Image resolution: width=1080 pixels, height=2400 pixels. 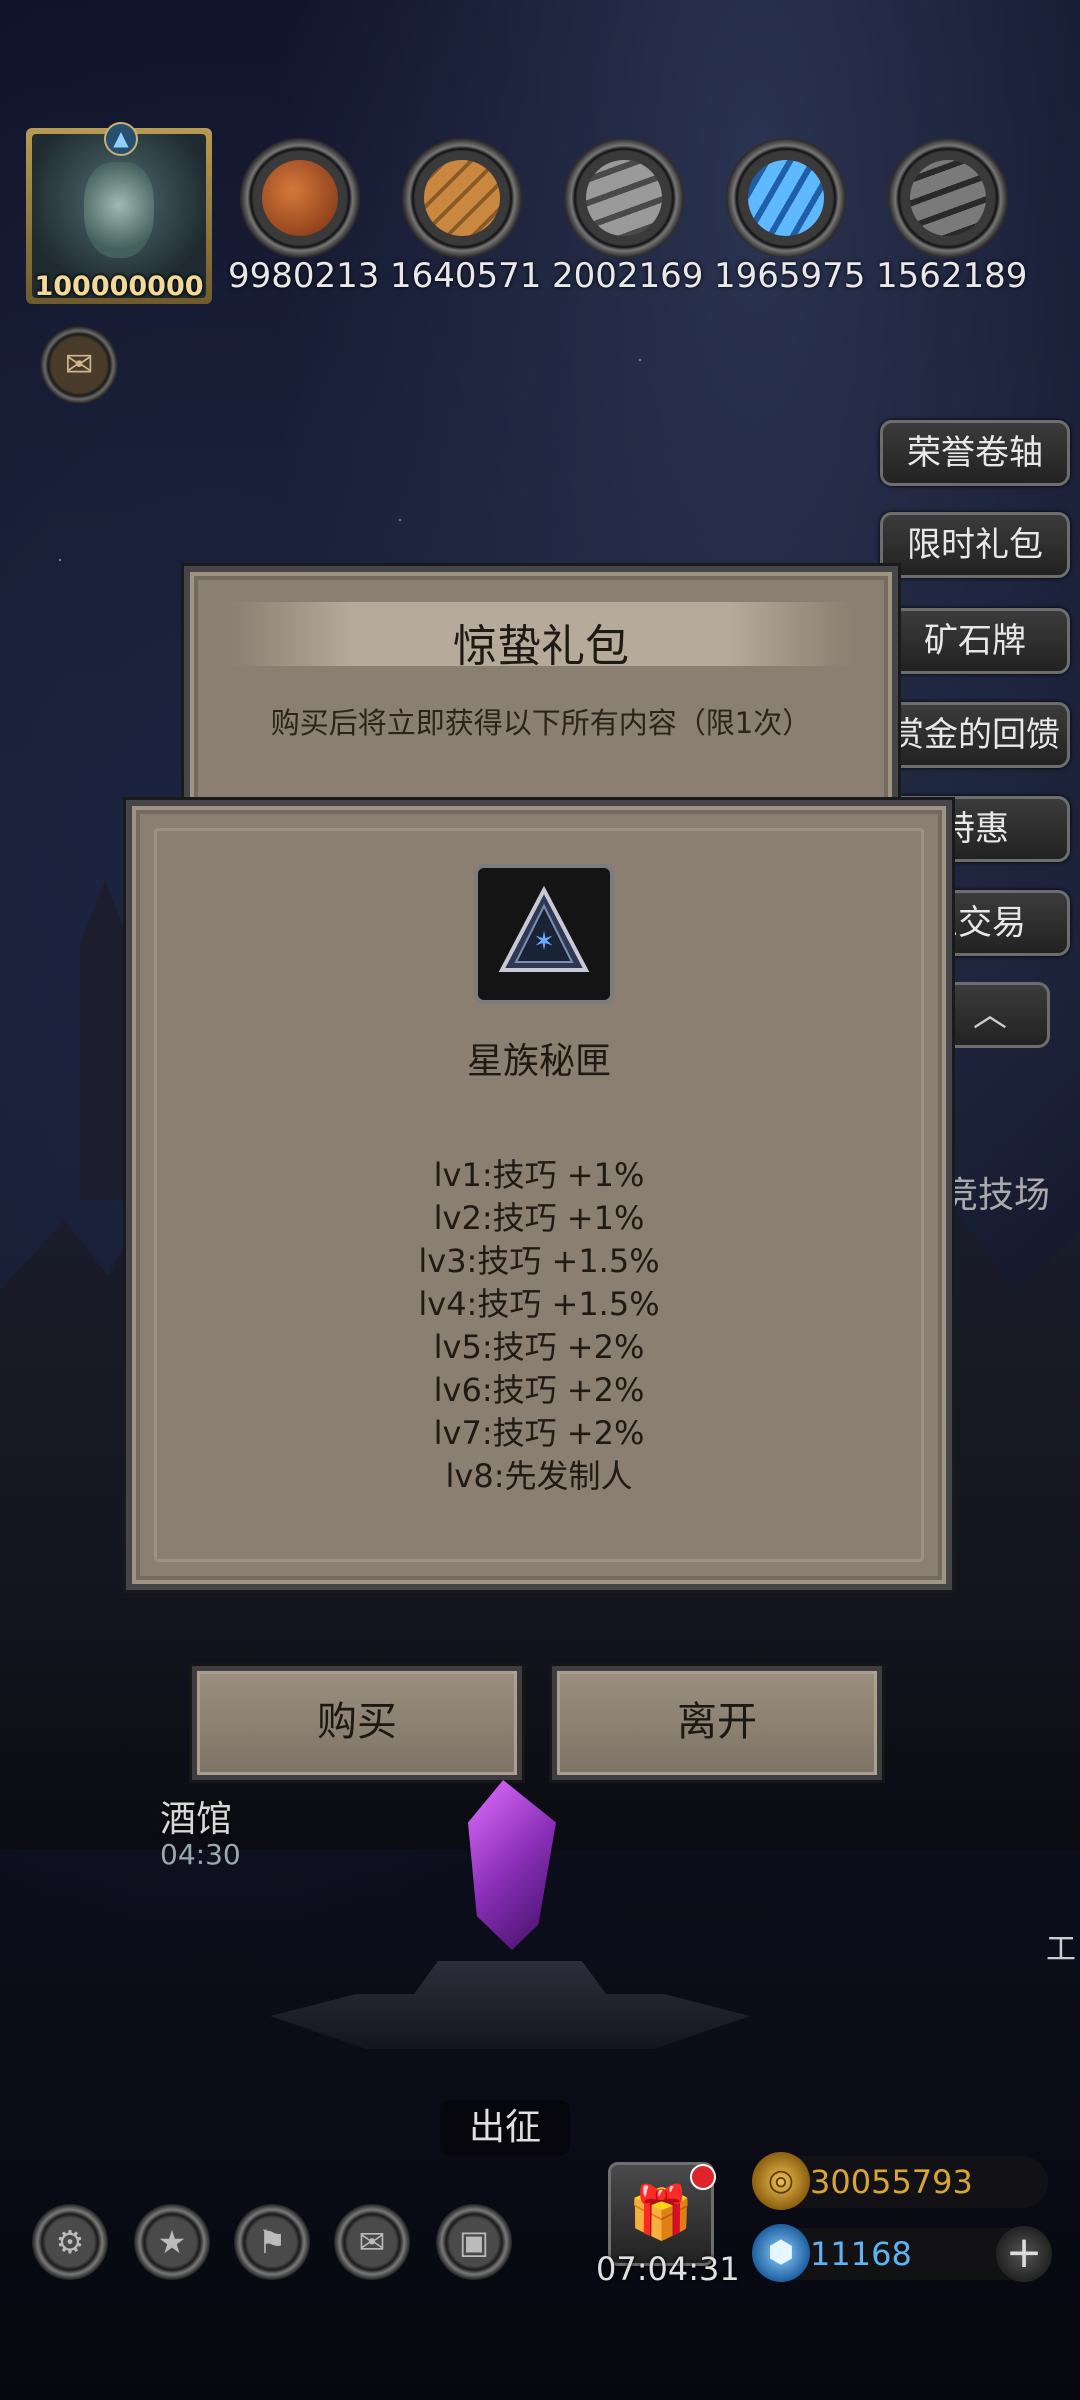 What do you see at coordinates (372, 2242) in the screenshot?
I see `mail-icon: ✉` at bounding box center [372, 2242].